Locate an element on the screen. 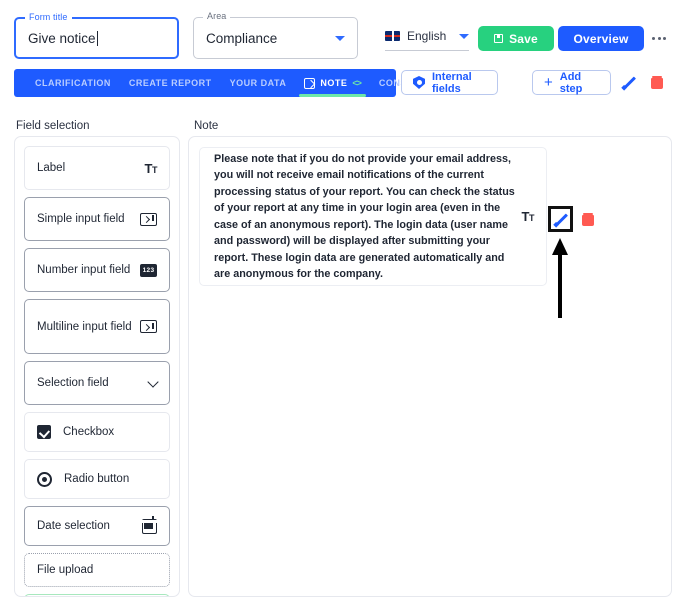 The image size is (688, 615). overview-button: Overview is located at coordinates (601, 38).